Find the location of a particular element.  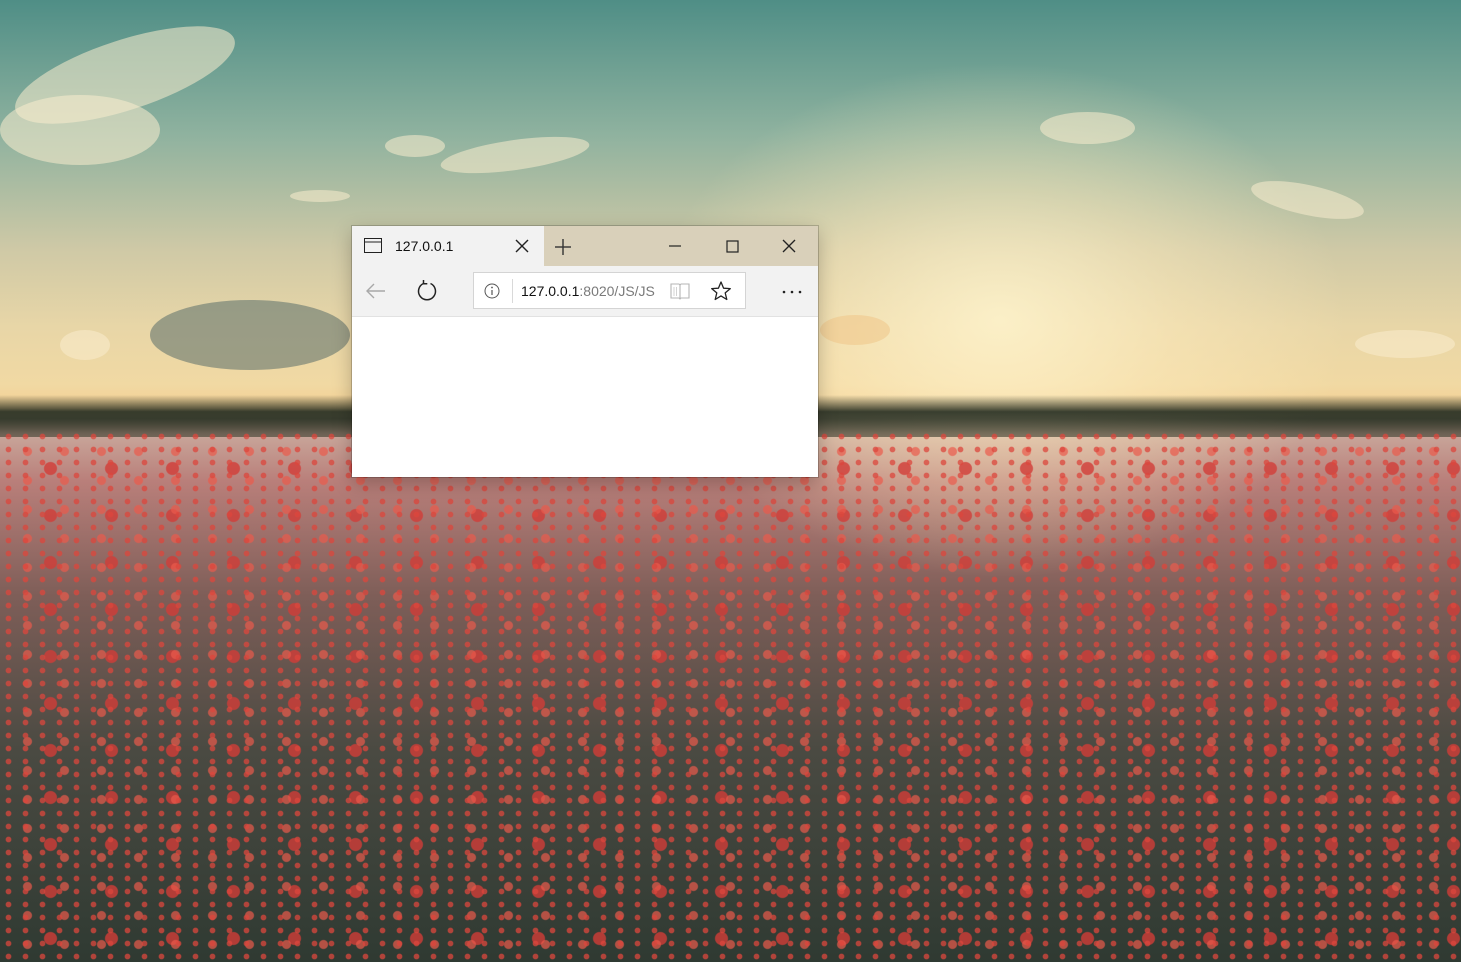

page-viewport is located at coordinates (585, 397).